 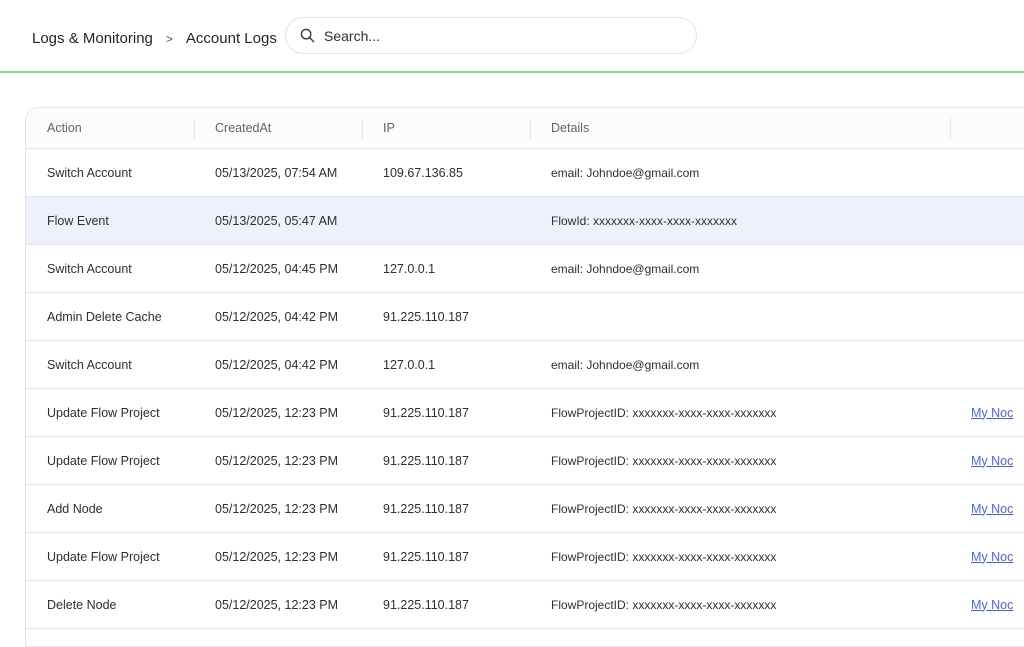 What do you see at coordinates (277, 268) in the screenshot?
I see `cell-created-at: 05/12/2025, 04:45 PM` at bounding box center [277, 268].